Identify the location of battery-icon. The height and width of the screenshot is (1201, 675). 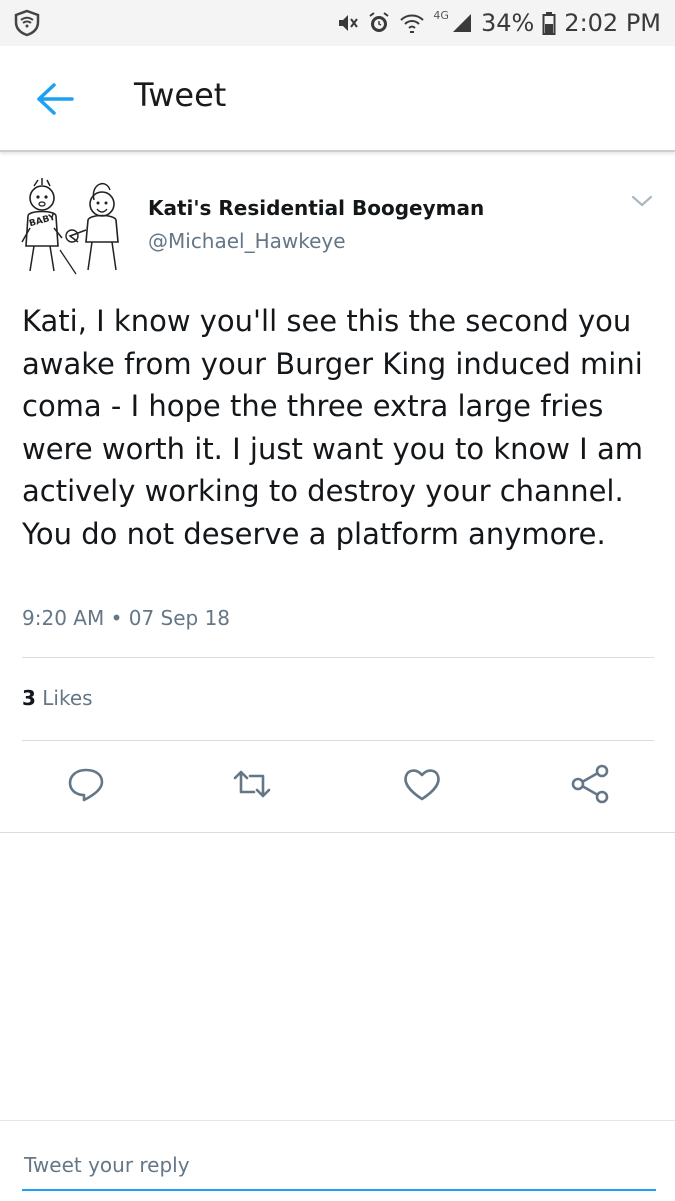
(549, 23).